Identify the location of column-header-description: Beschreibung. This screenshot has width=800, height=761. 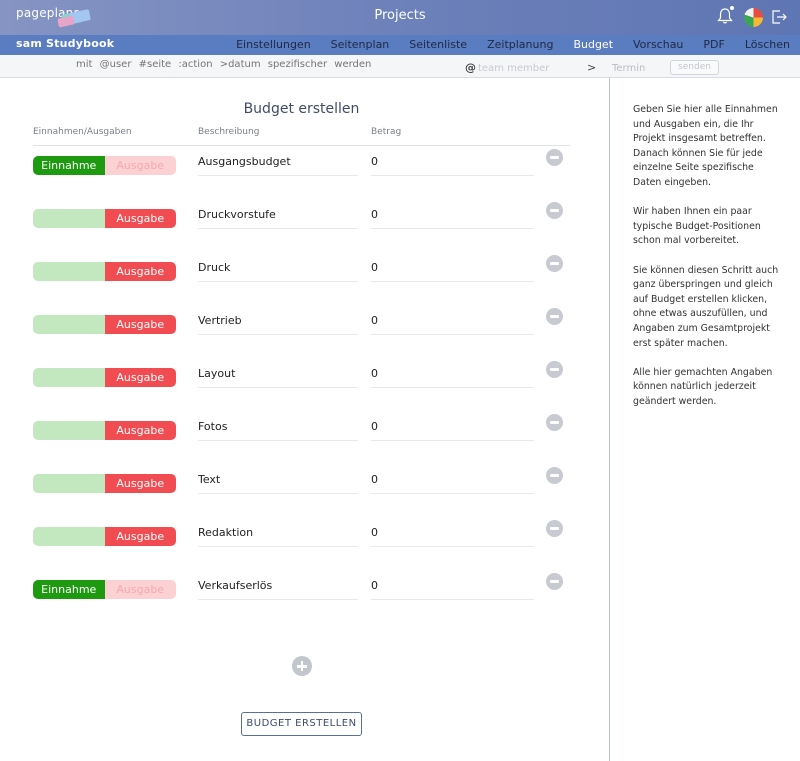
(229, 132).